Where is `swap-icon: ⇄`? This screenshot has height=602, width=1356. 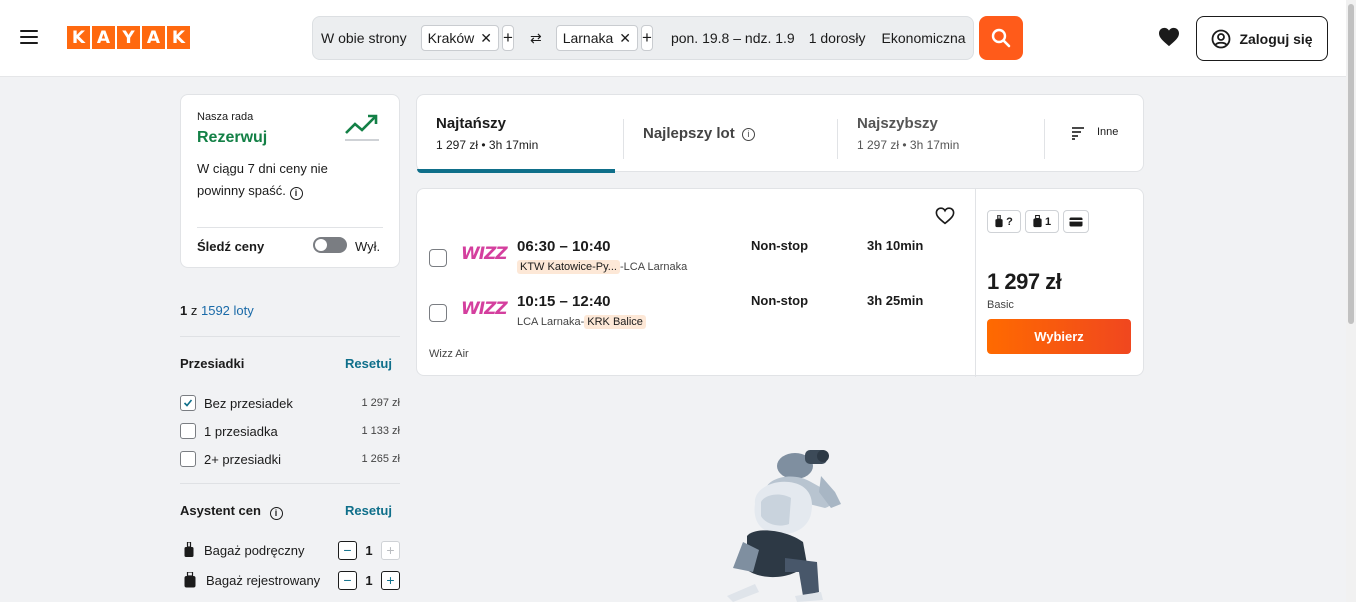
swap-icon: ⇄ is located at coordinates (536, 38).